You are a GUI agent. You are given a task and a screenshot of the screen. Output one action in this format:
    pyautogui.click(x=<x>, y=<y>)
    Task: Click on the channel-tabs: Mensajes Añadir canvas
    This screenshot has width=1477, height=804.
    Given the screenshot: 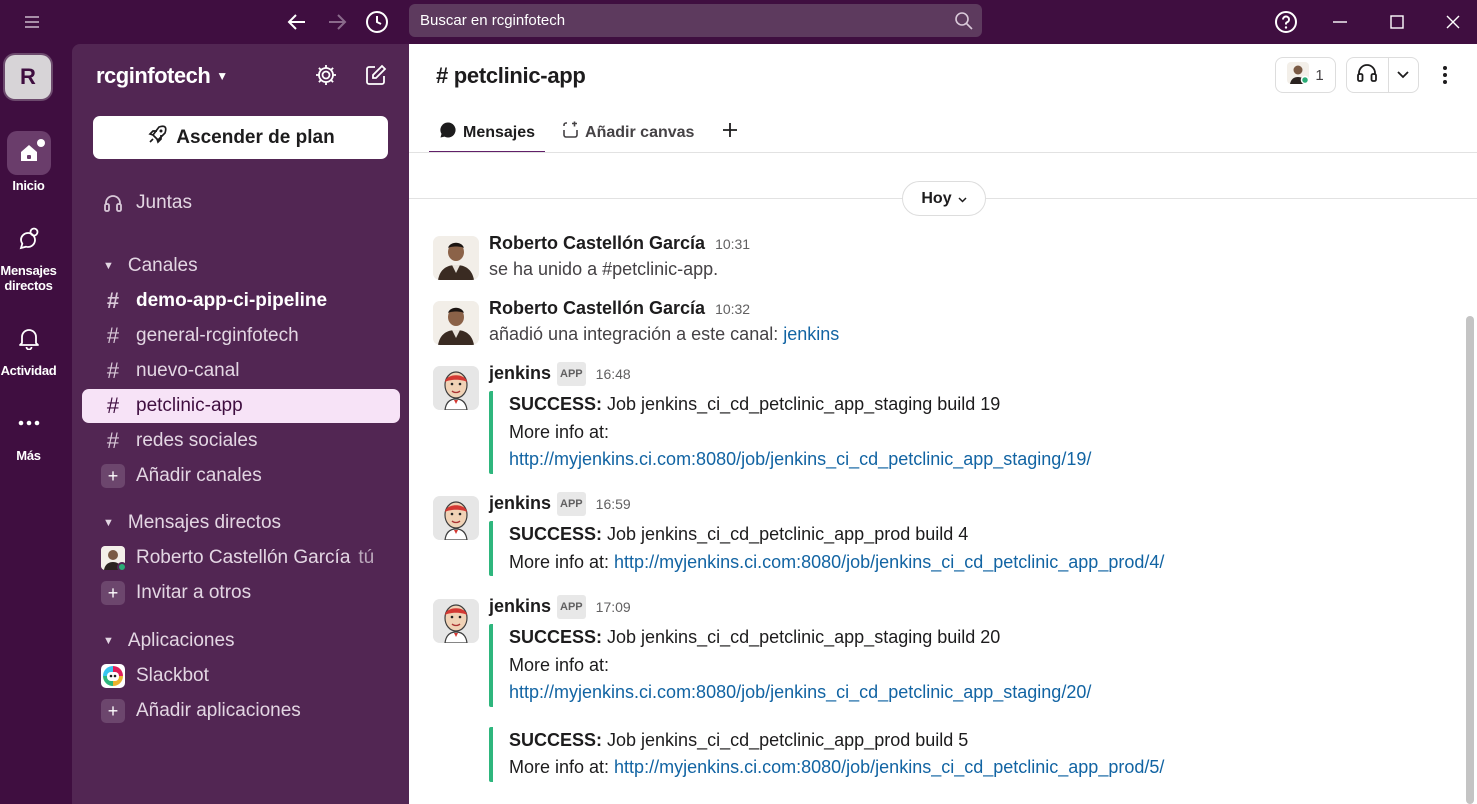 What is the action you would take?
    pyautogui.click(x=588, y=132)
    